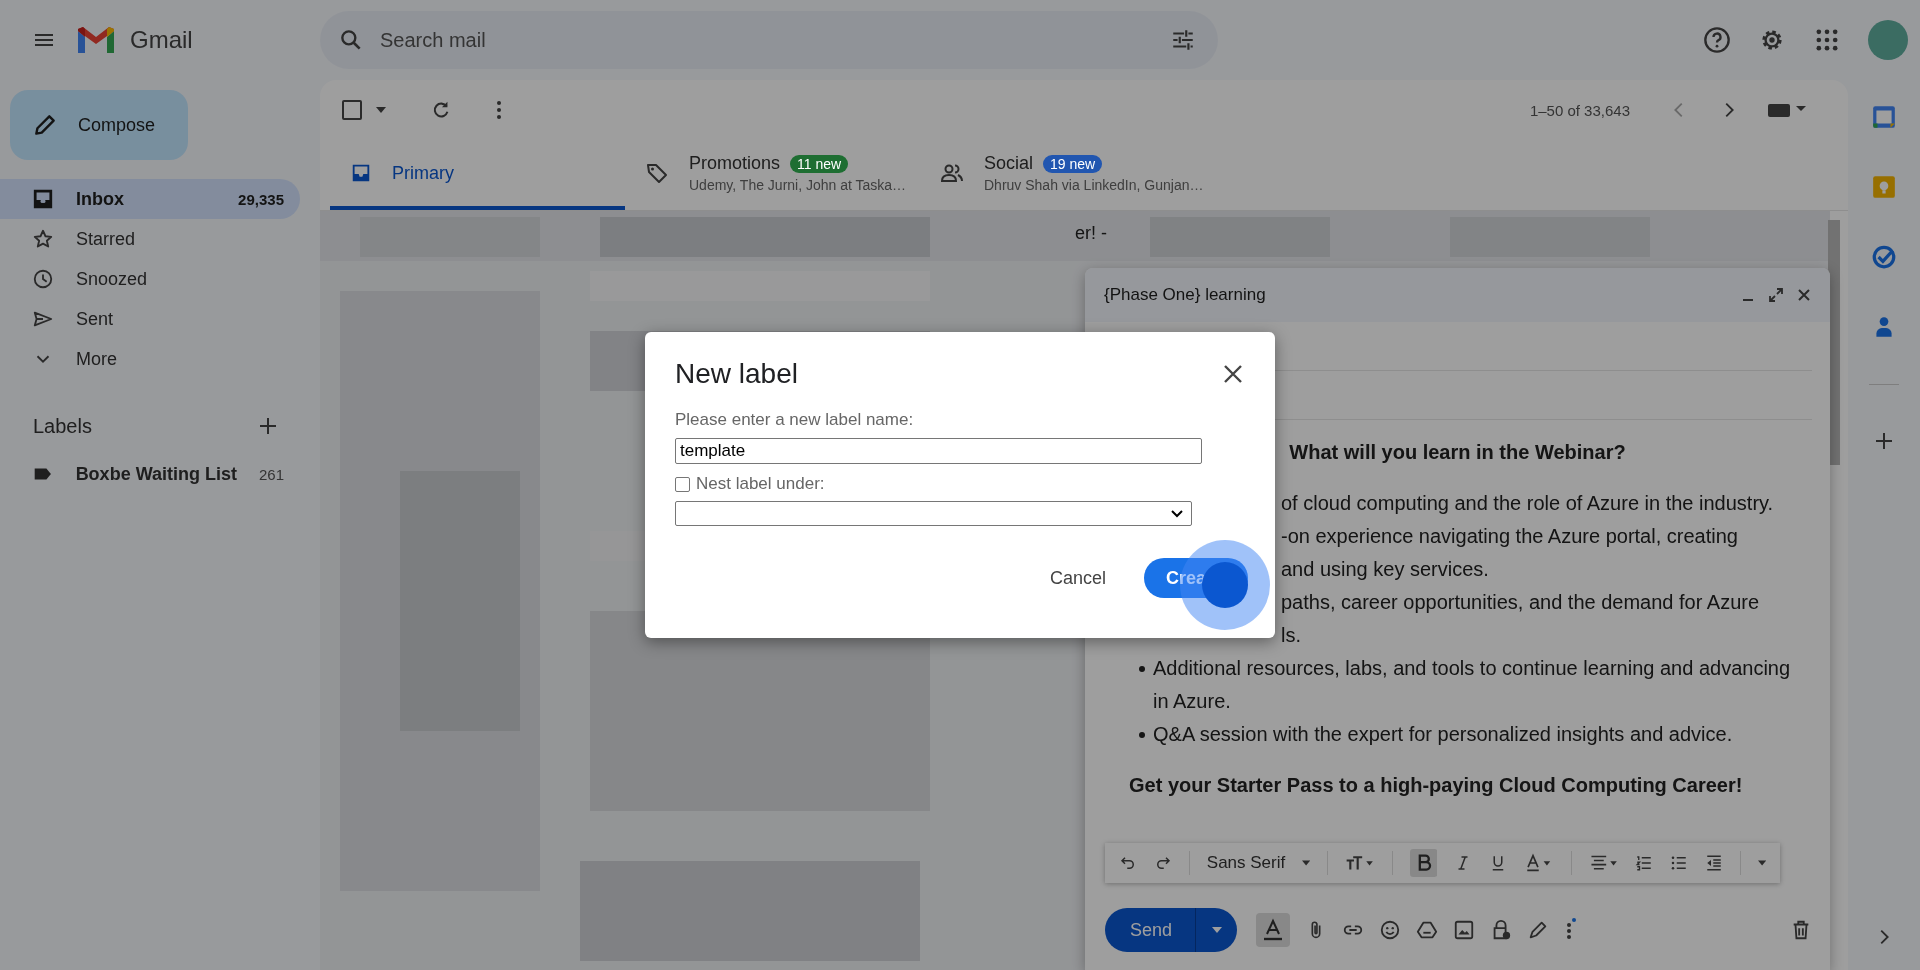 Image resolution: width=1920 pixels, height=970 pixels. I want to click on body-text: and using key services., so click(1385, 569).